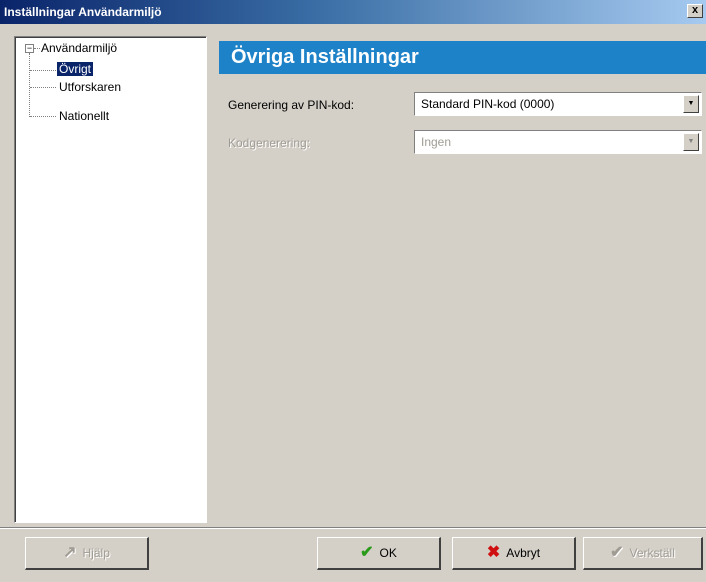  What do you see at coordinates (617, 552) in the screenshot?
I see `apply-icon: ✔` at bounding box center [617, 552].